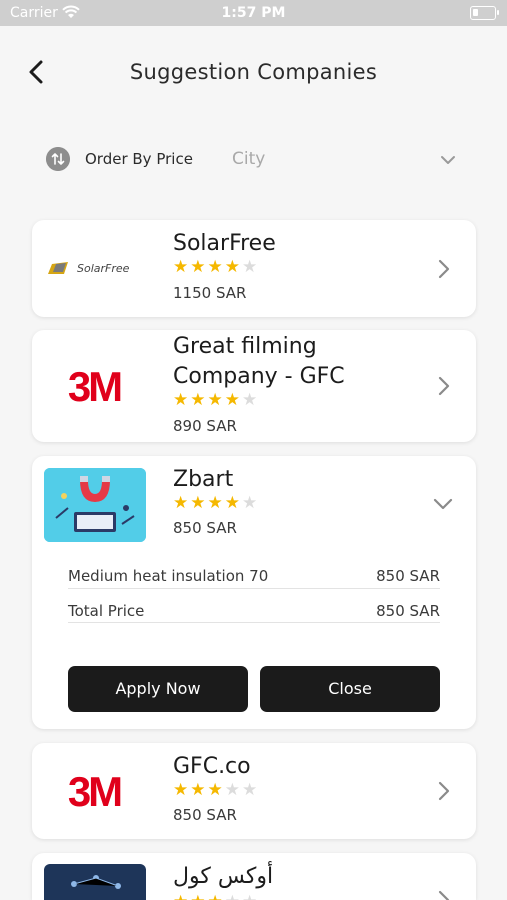 This screenshot has width=507, height=900. Describe the element at coordinates (158, 689) in the screenshot. I see `apply-now-button: Apply Now` at that location.